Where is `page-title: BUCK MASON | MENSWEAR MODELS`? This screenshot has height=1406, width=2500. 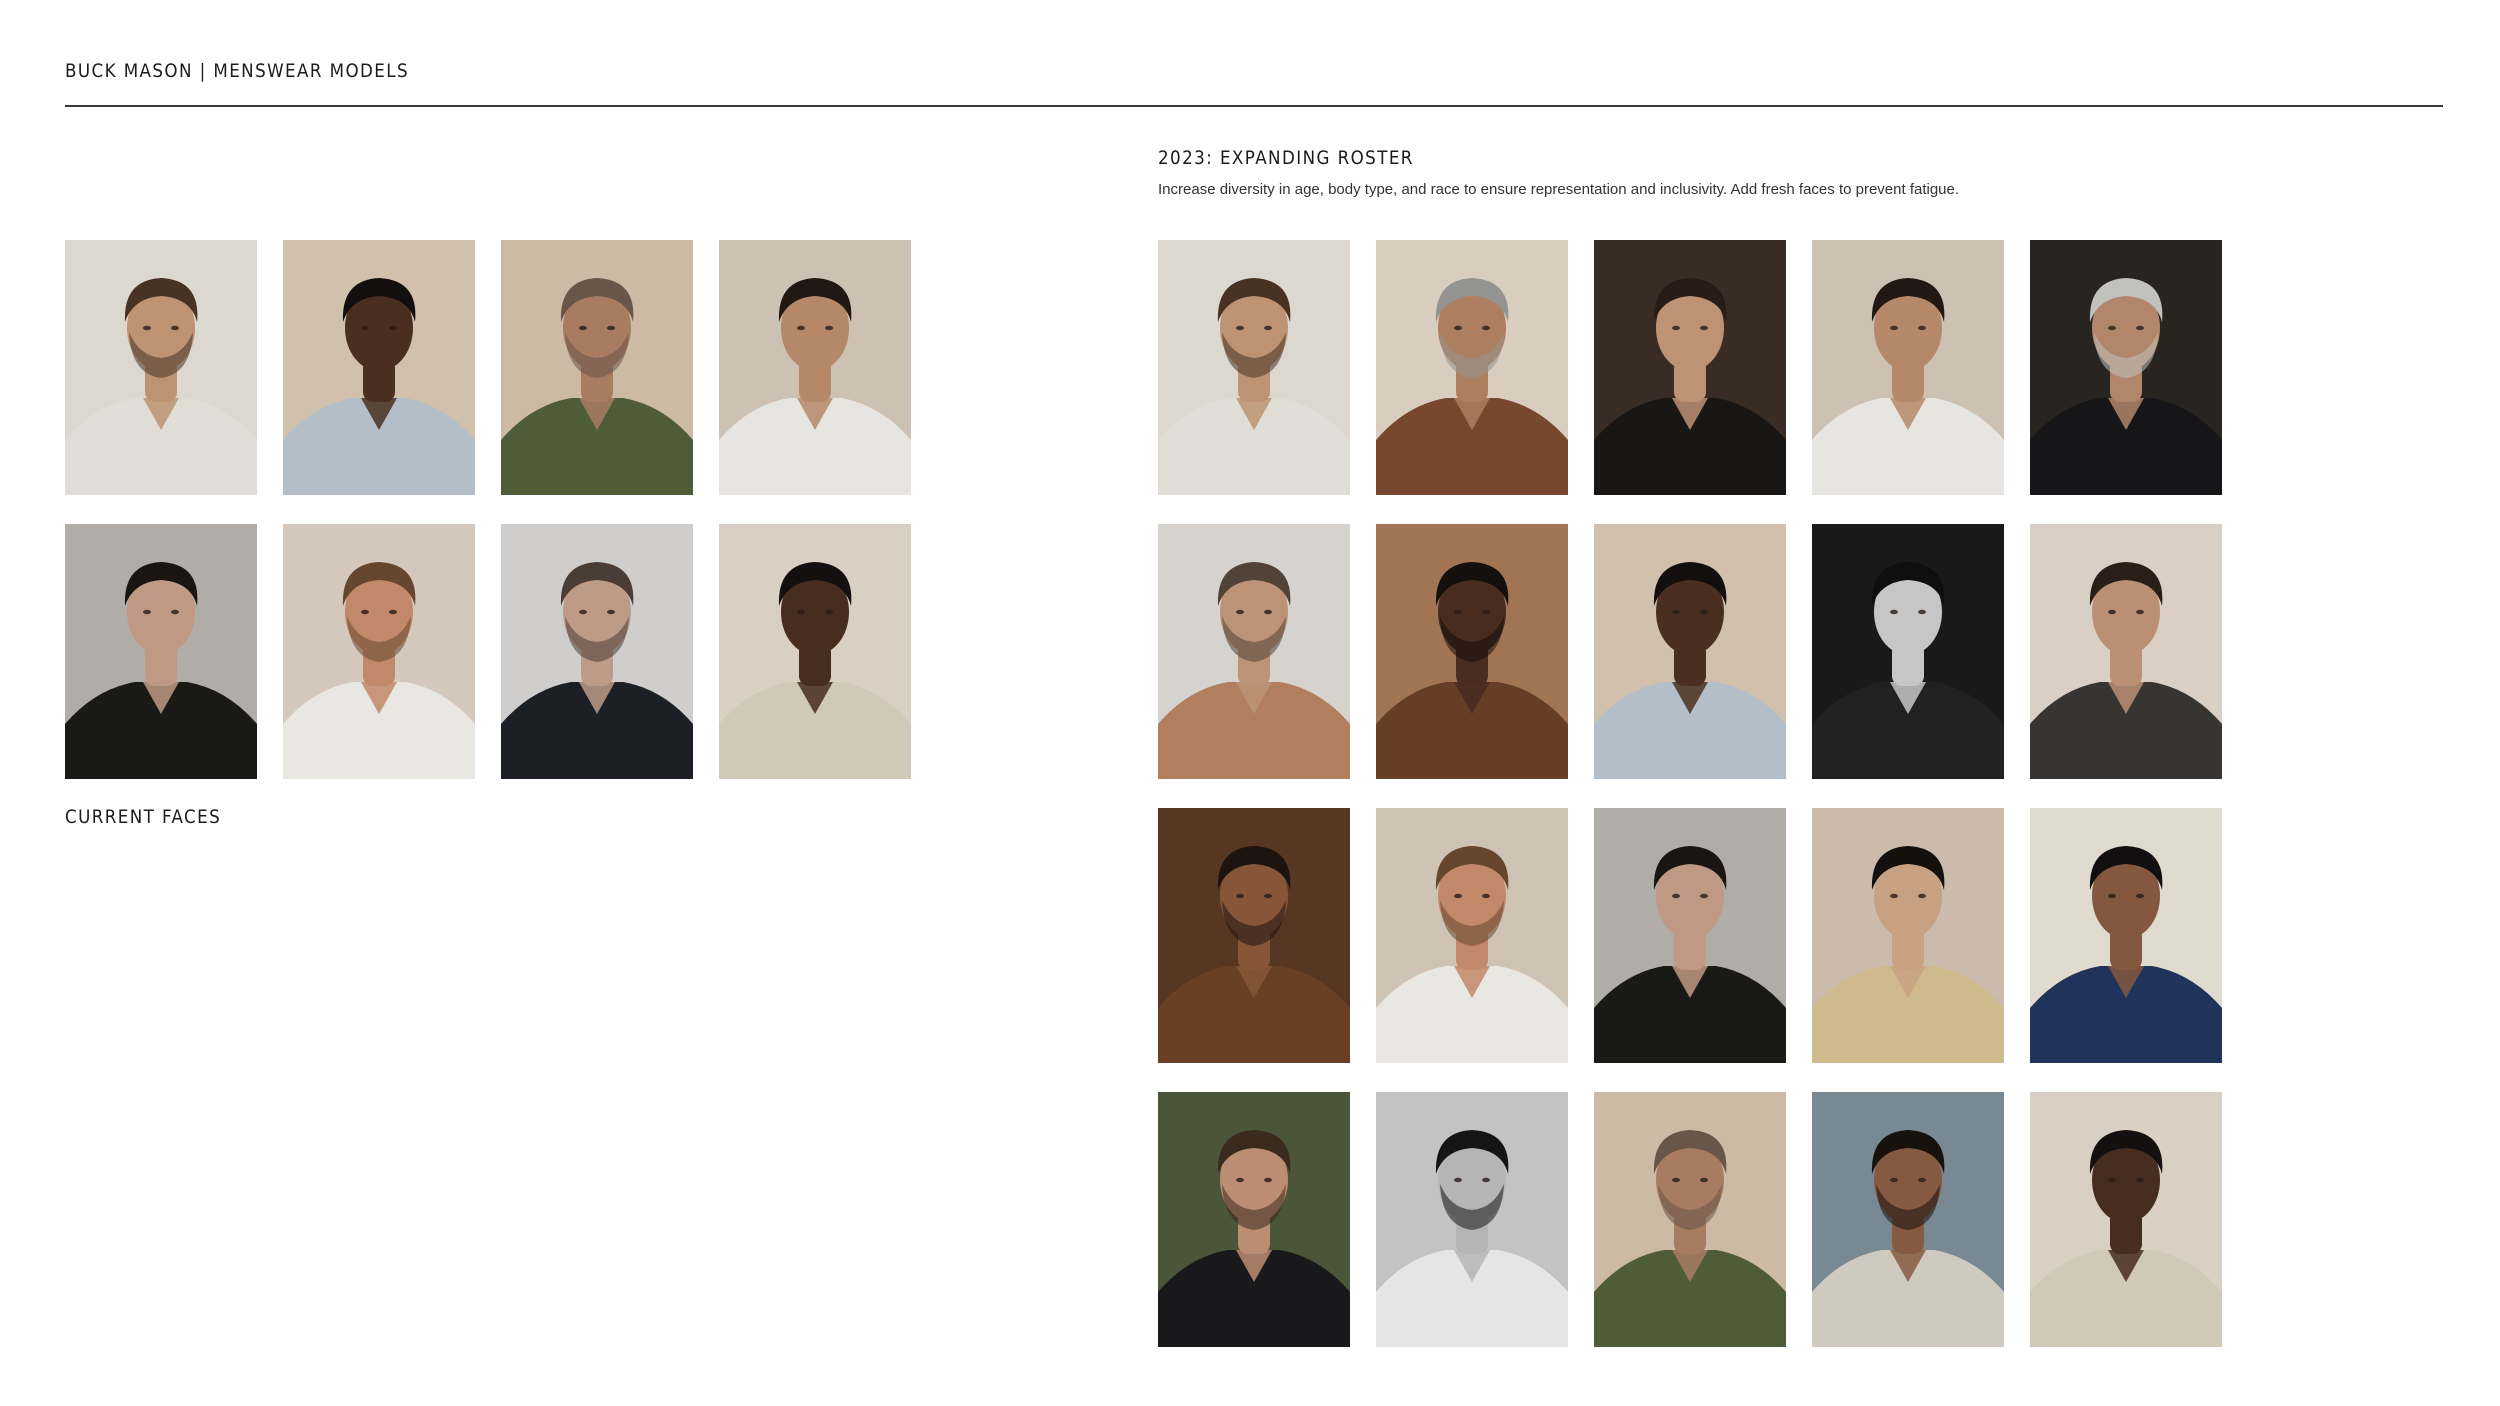
page-title: BUCK MASON | MENSWEAR MODELS is located at coordinates (237, 71).